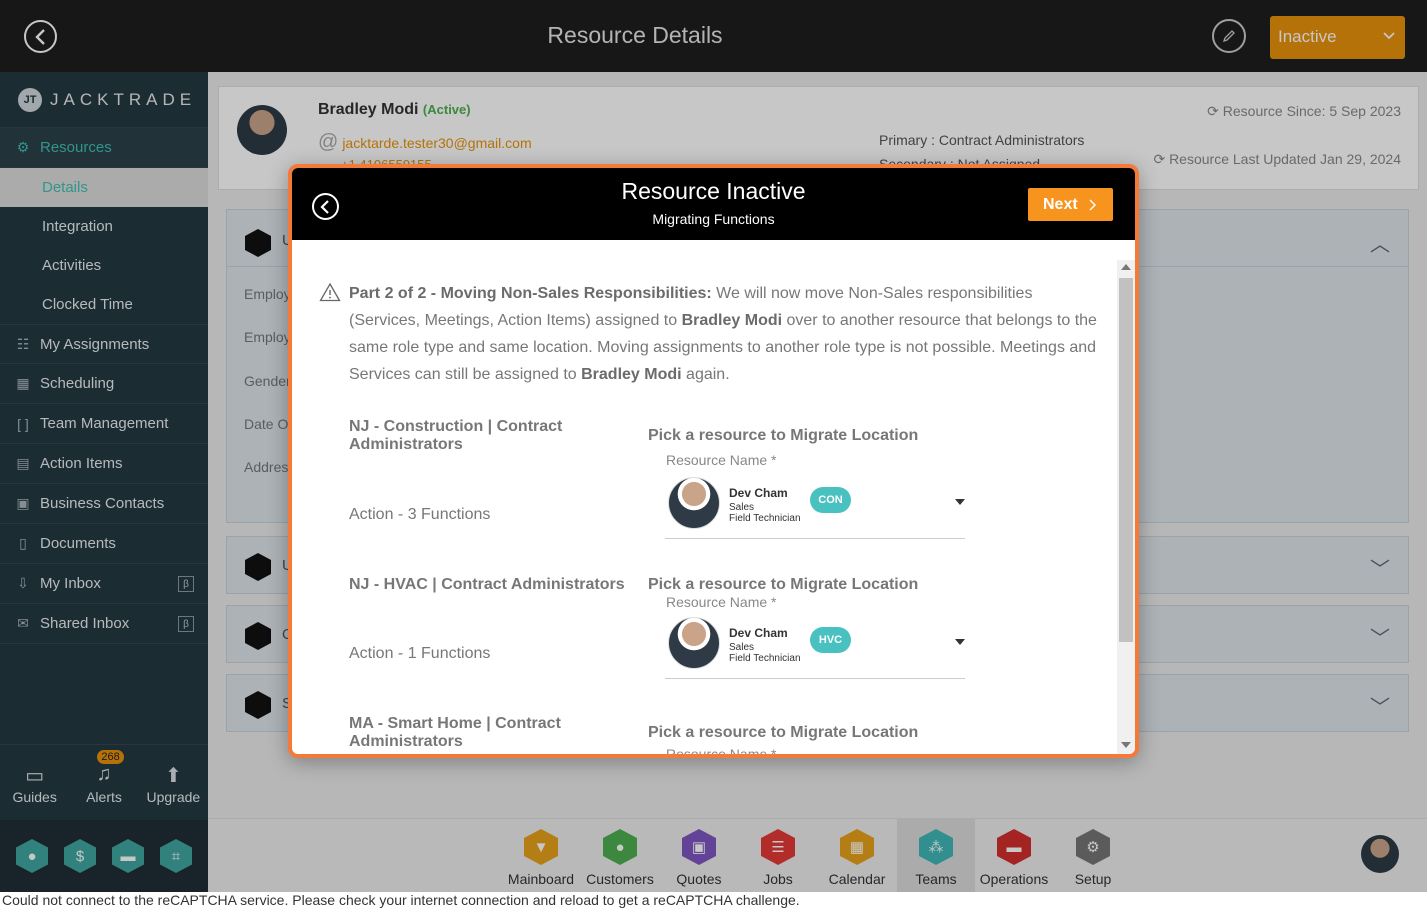  I want to click on location-tag-badge: CON, so click(830, 500).